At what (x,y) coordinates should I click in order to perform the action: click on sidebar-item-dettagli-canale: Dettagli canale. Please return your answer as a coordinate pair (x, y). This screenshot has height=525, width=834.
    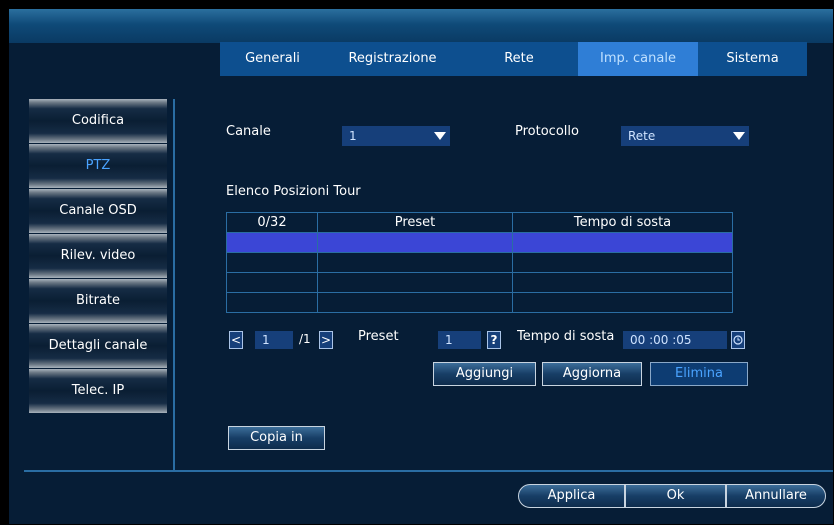
    Looking at the image, I should click on (98, 346).